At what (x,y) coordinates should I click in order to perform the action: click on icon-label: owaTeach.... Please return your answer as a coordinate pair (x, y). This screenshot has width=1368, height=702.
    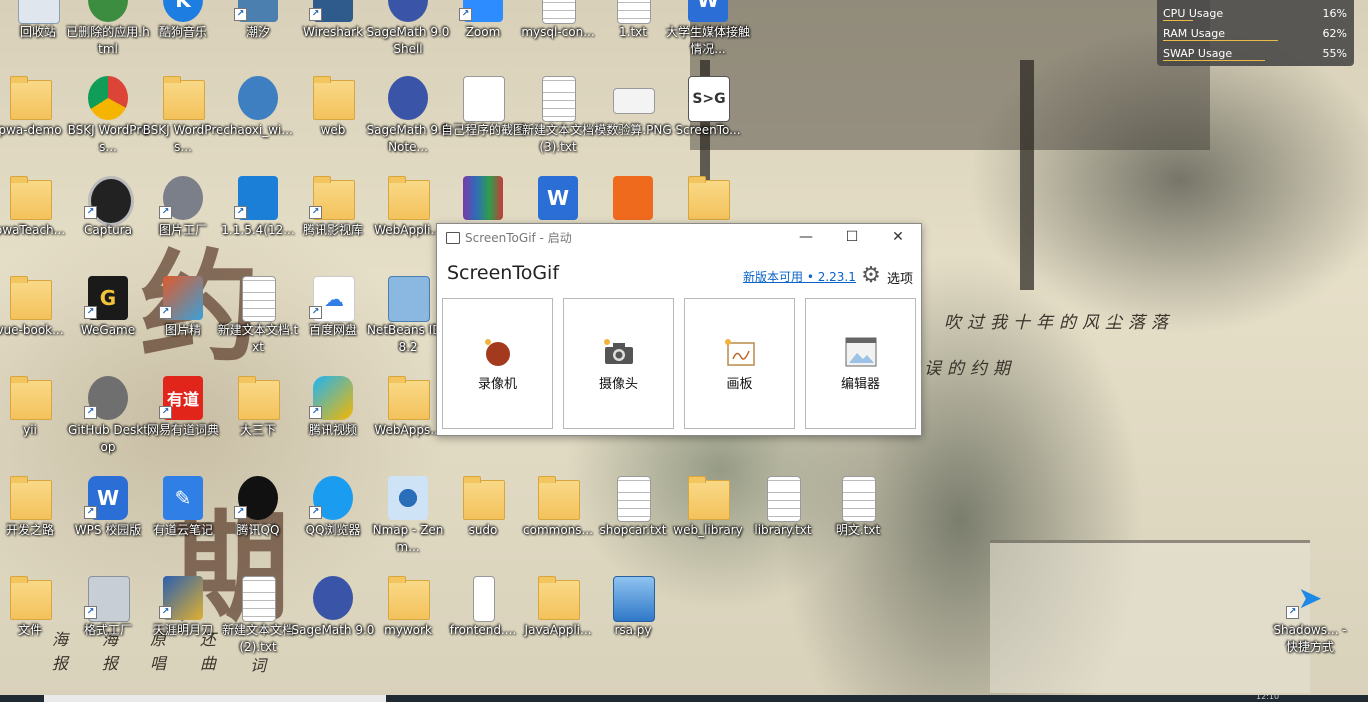
    Looking at the image, I should click on (33, 230).